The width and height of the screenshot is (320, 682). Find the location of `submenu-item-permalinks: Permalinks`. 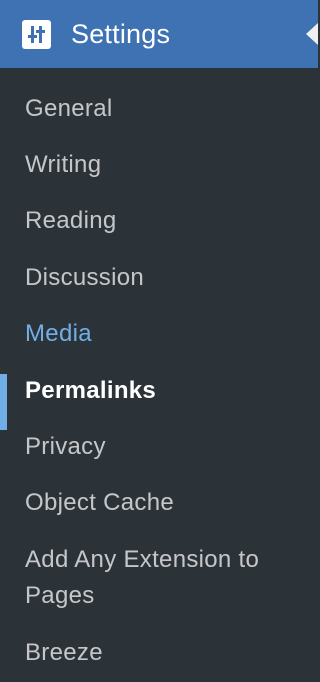

submenu-item-permalinks: Permalinks is located at coordinates (159, 391).